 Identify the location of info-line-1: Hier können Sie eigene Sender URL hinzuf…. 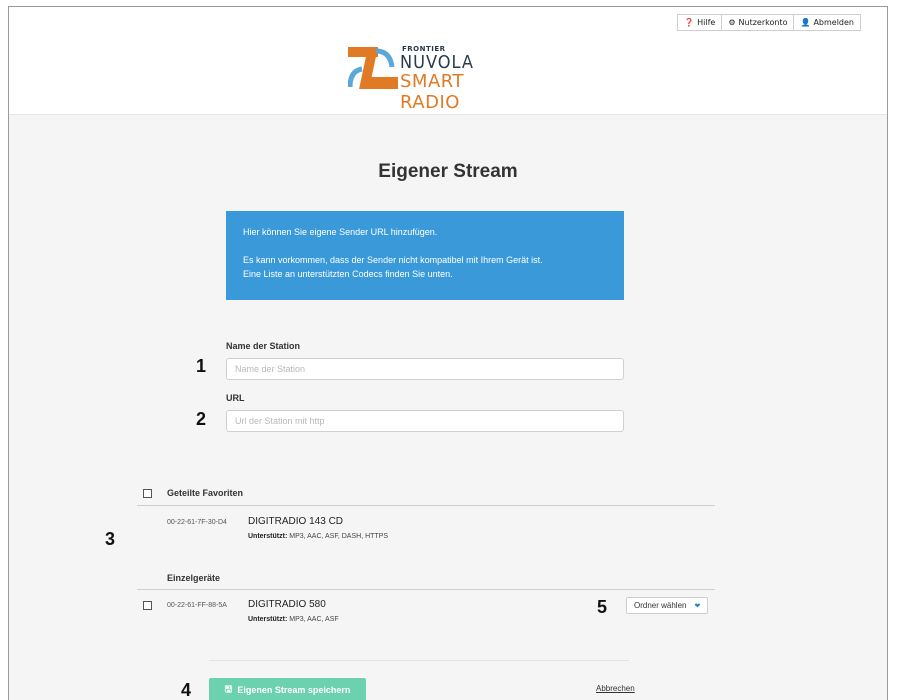
(340, 232).